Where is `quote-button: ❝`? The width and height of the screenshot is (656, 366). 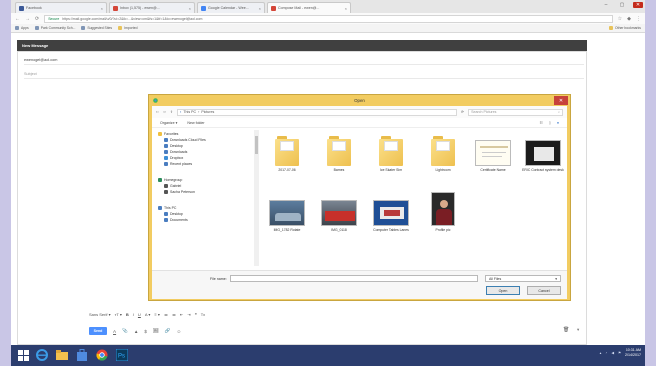 quote-button: ❝ is located at coordinates (196, 314).